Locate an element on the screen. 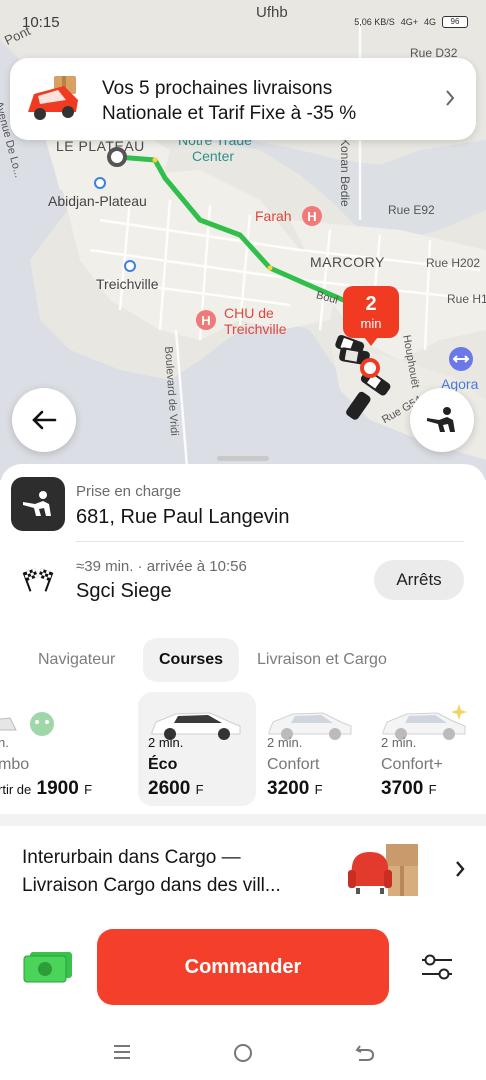 This screenshot has height=1080, width=486. promo-line-1: Vos 5 prochaines livraisons is located at coordinates (217, 88).